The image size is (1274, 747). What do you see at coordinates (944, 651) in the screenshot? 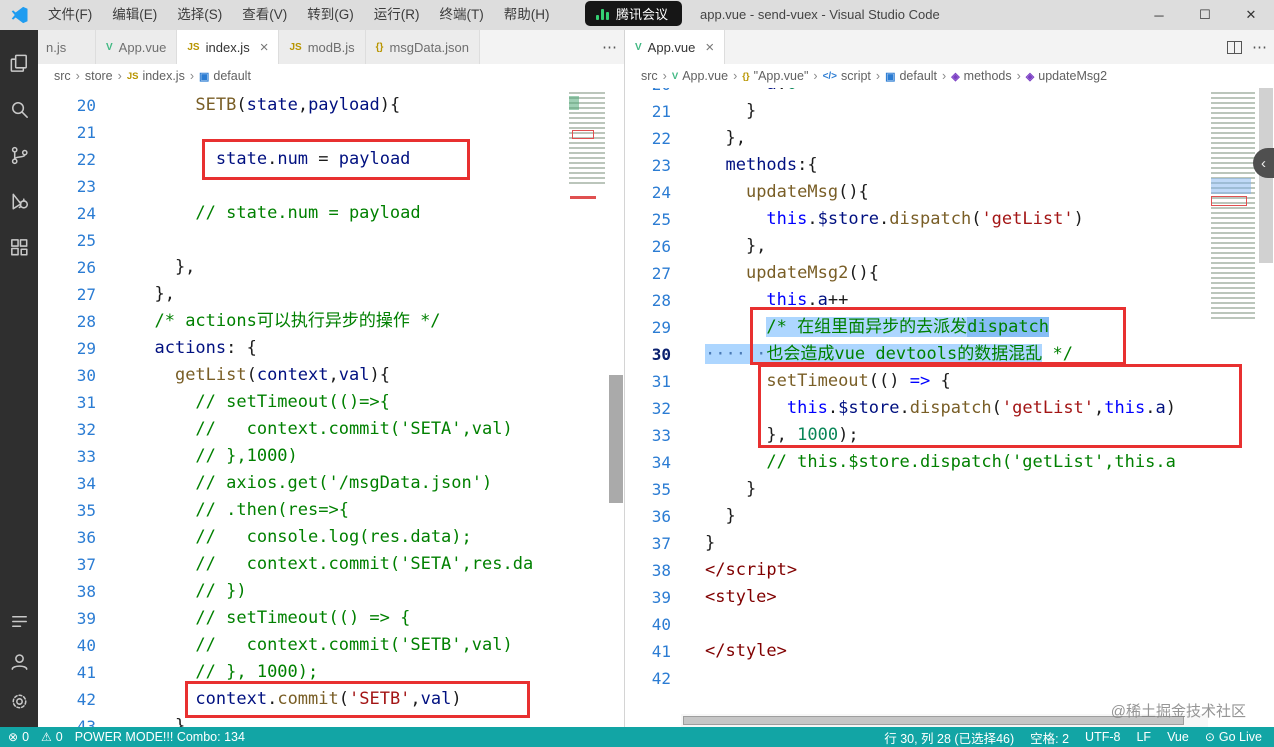
I see `code-line-41: </style>` at bounding box center [944, 651].